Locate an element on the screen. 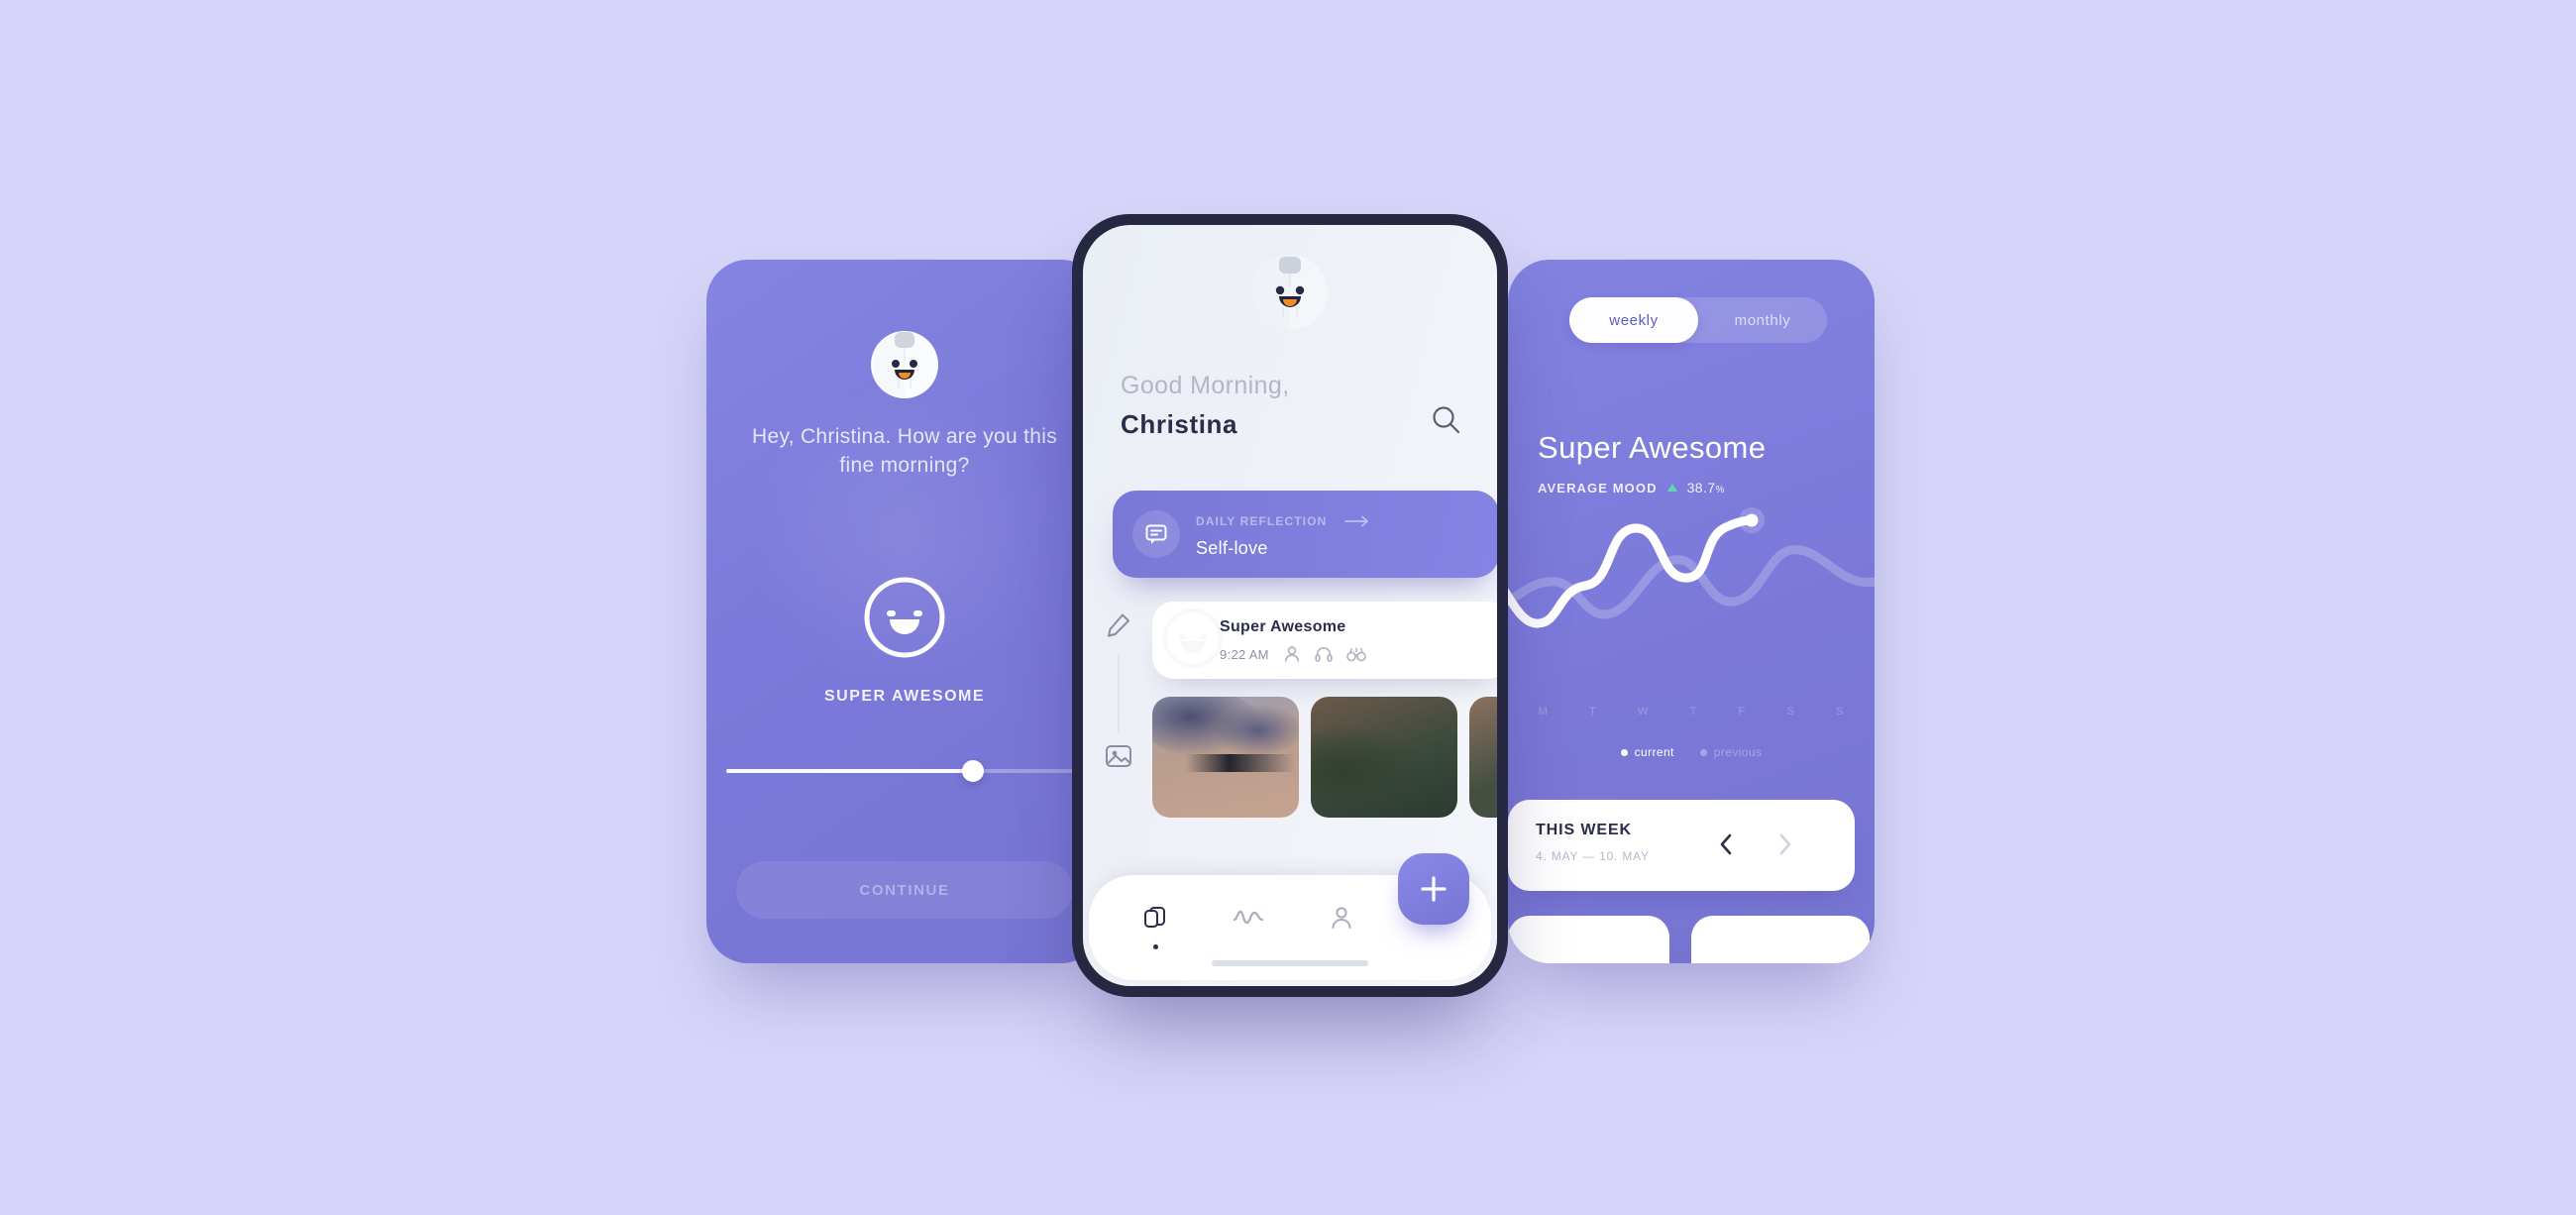  active-tab-indicator is located at coordinates (1155, 946).